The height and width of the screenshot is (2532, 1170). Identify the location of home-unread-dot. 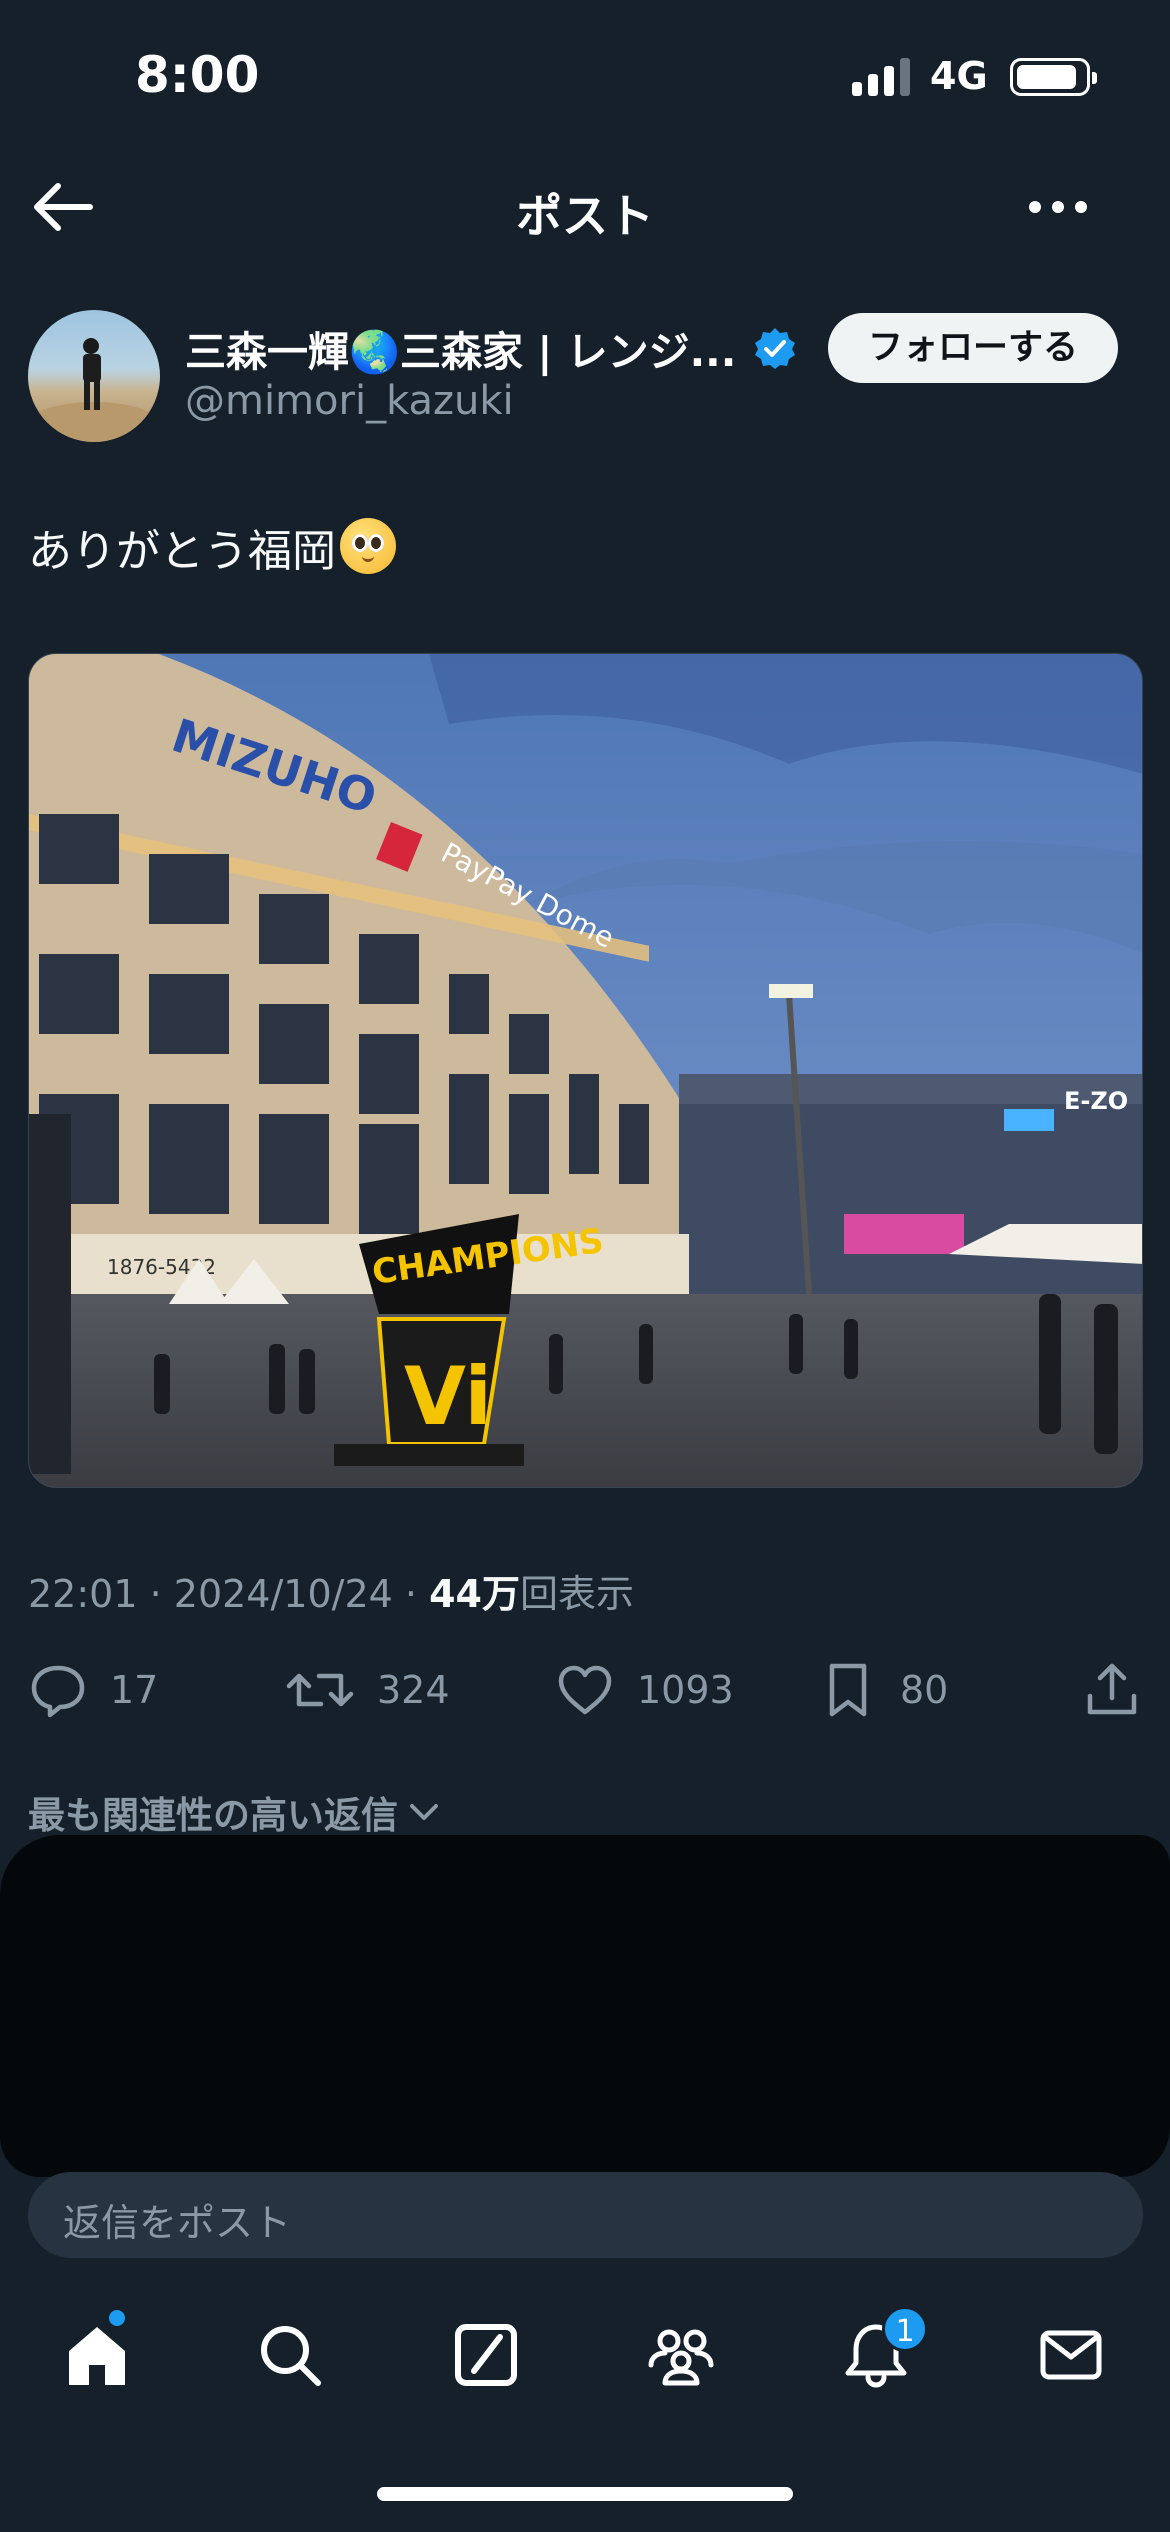
(117, 2318).